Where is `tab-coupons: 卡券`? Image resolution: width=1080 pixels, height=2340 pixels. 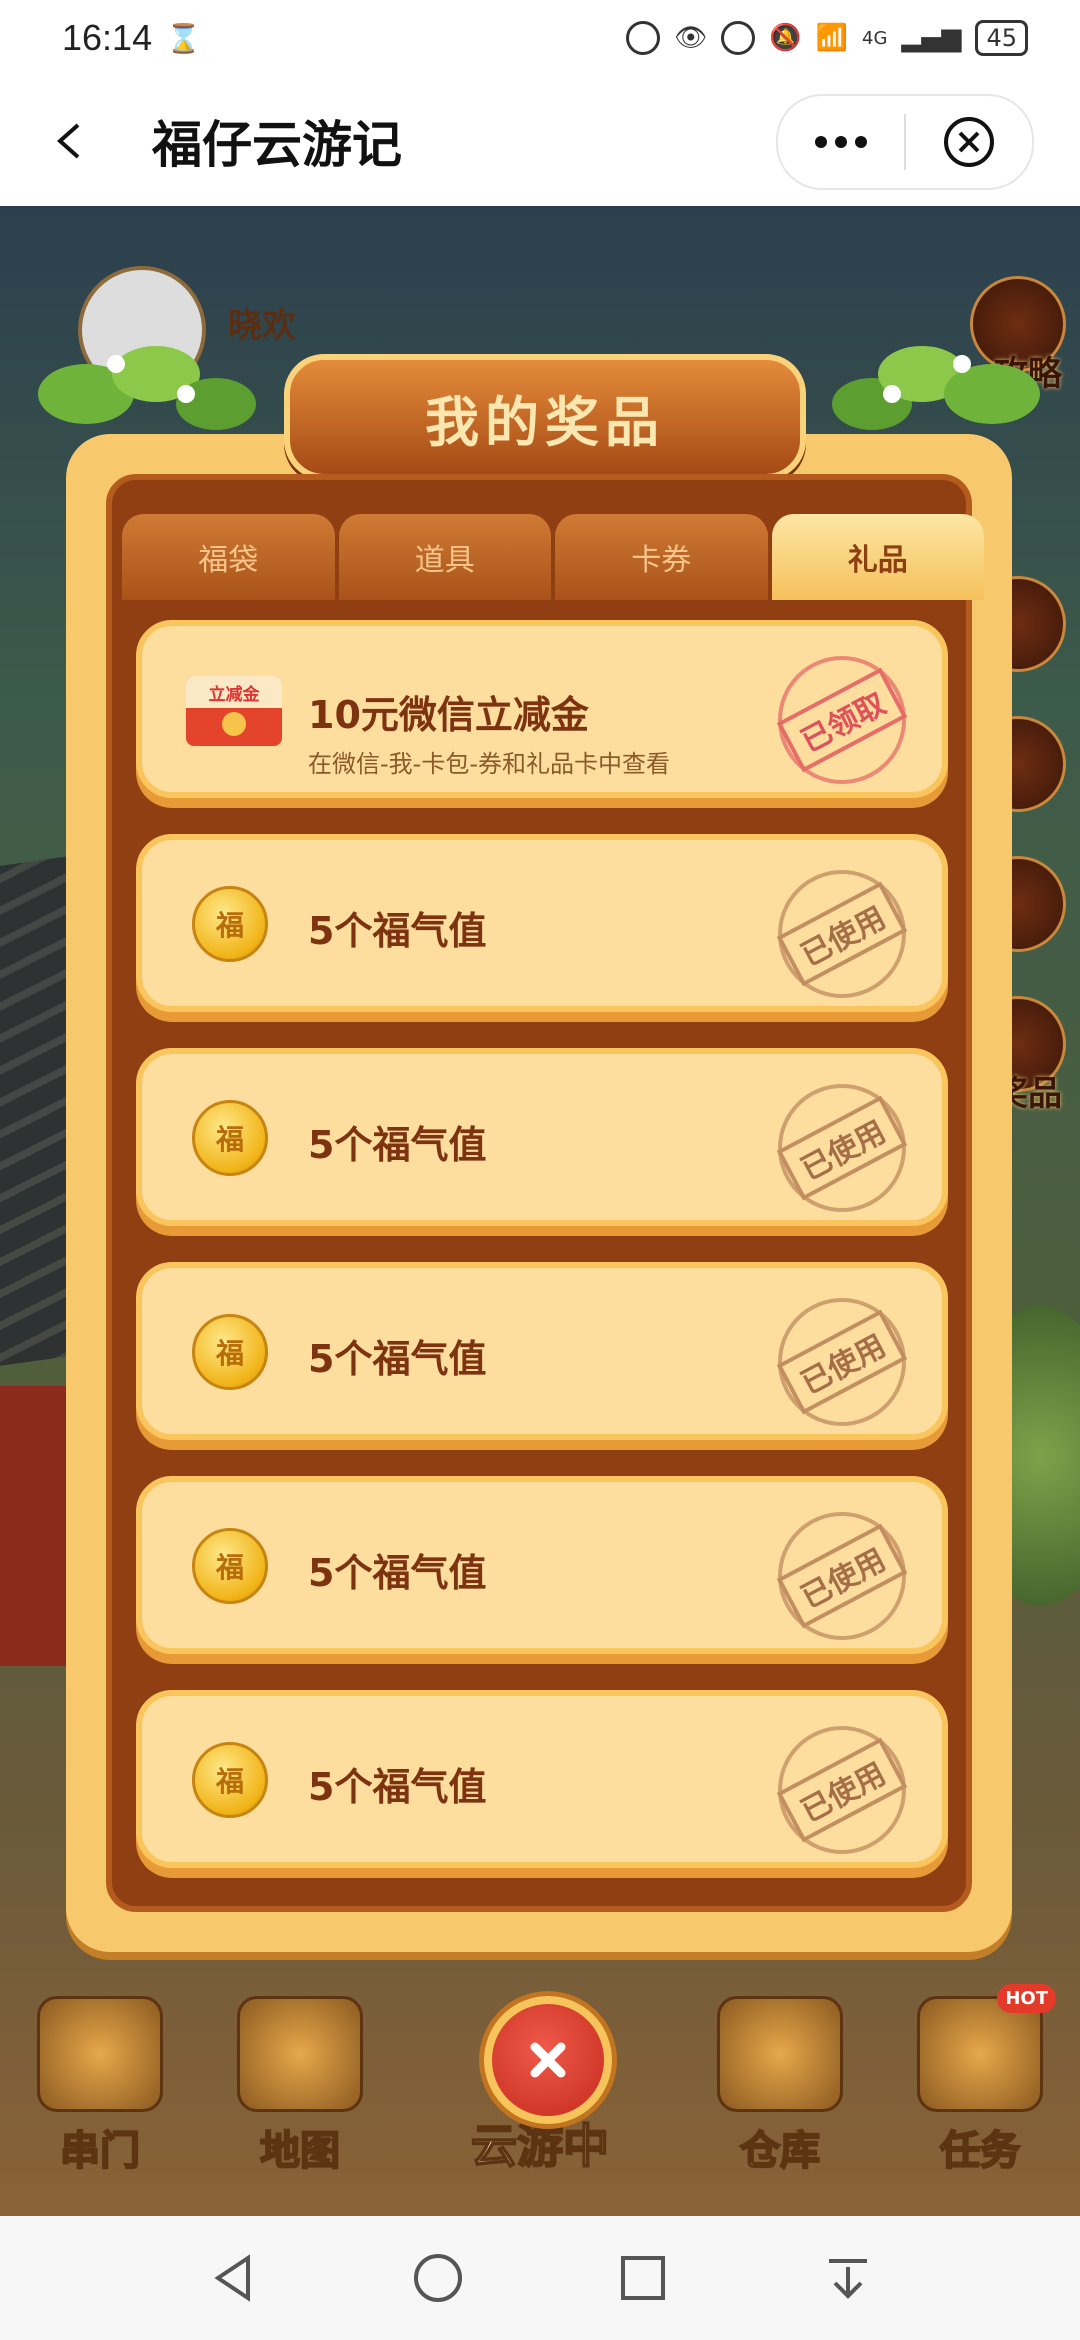 tab-coupons: 卡券 is located at coordinates (661, 557).